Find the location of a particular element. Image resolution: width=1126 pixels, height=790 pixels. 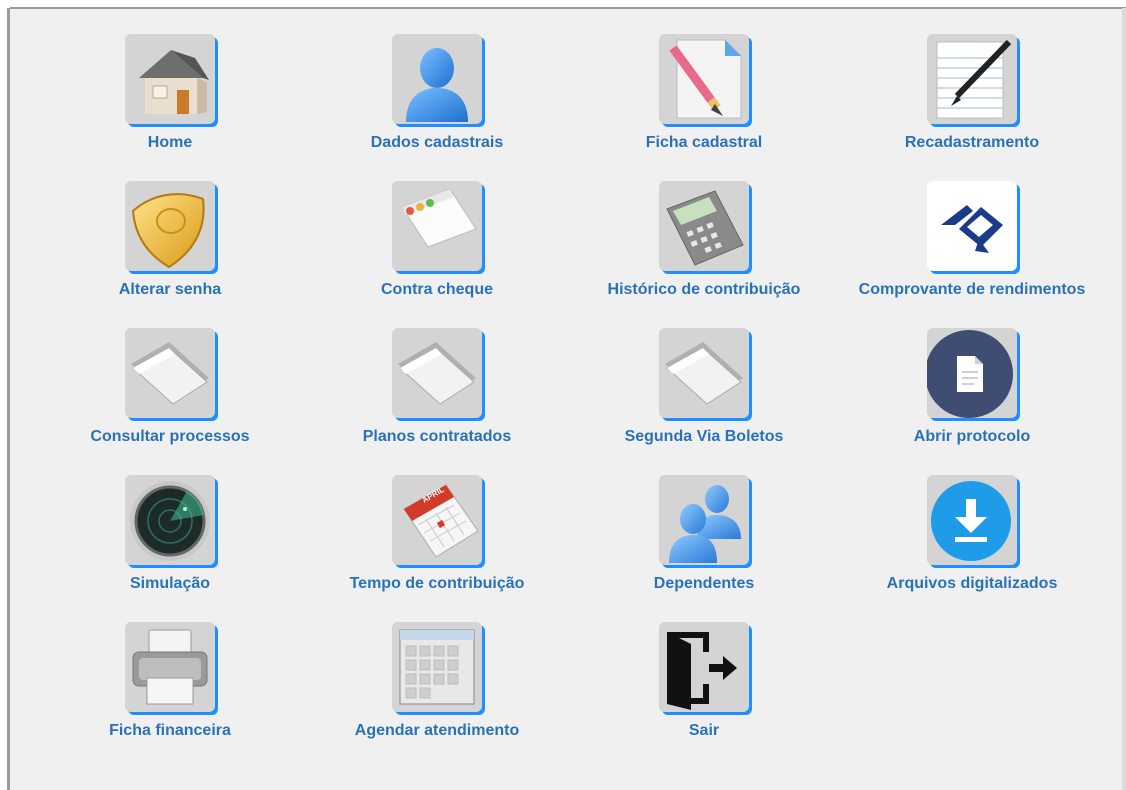

historico-contribuicao-label: Histórico de contribuição is located at coordinates (704, 289).